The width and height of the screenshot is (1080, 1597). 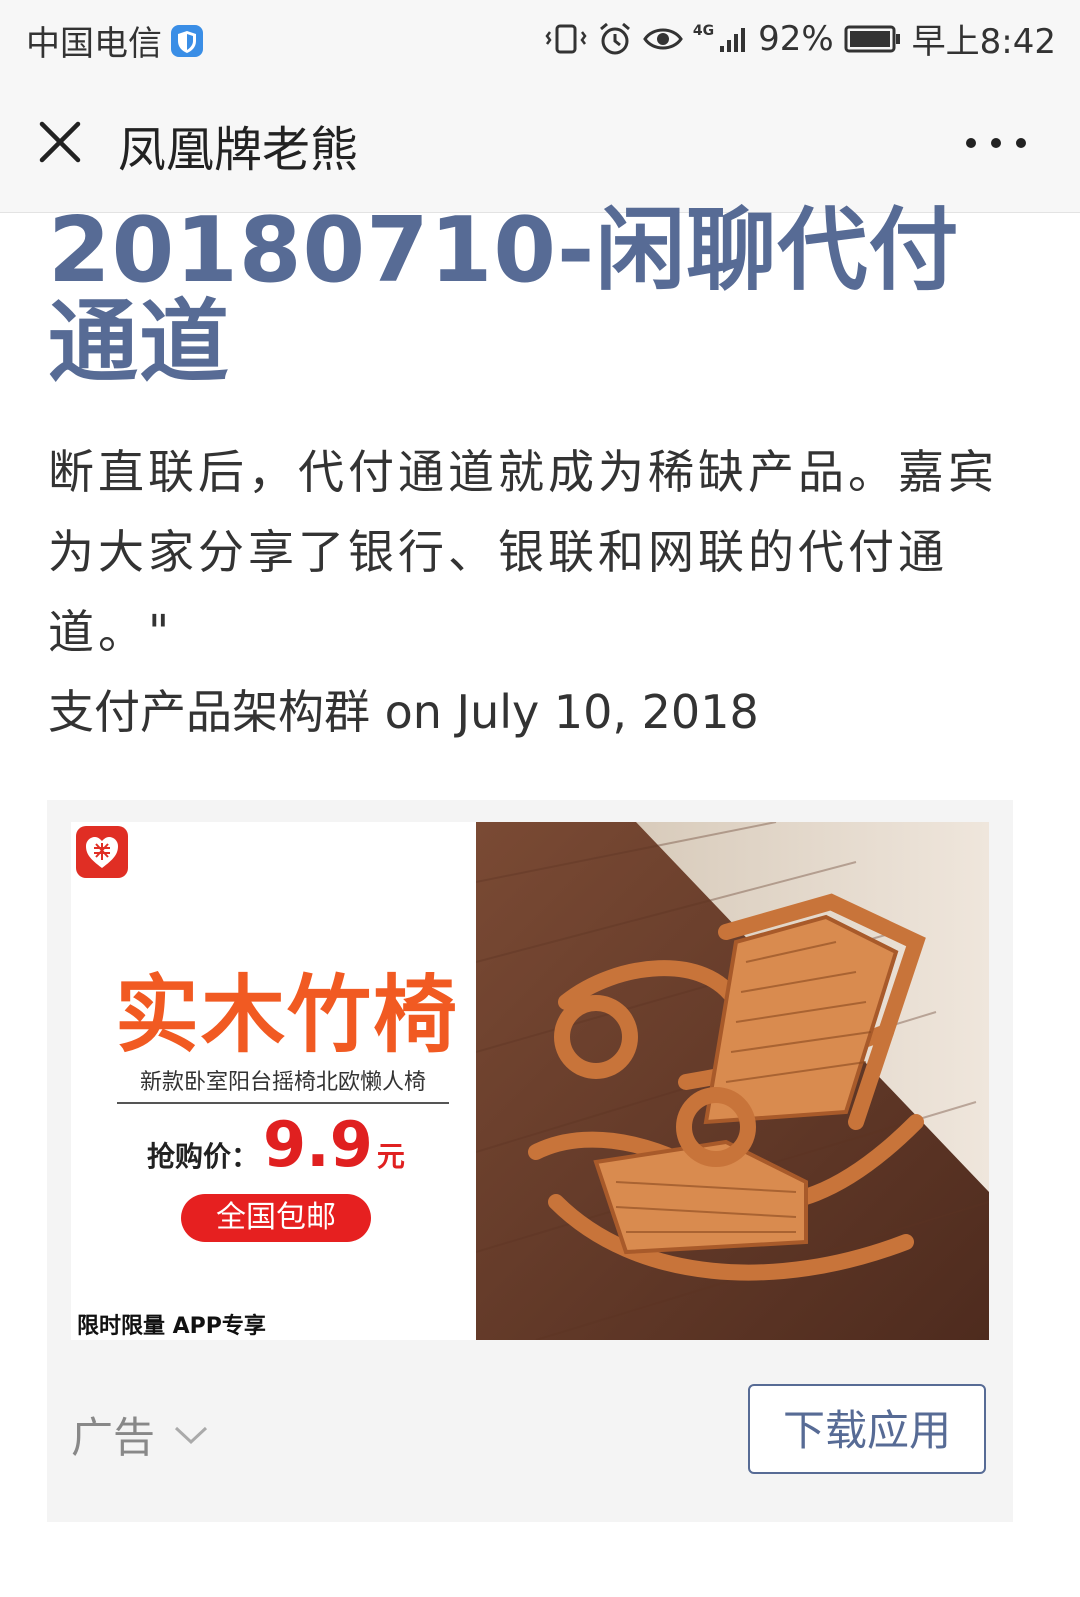 What do you see at coordinates (983, 42) in the screenshot?
I see `clock: 早上8:42` at bounding box center [983, 42].